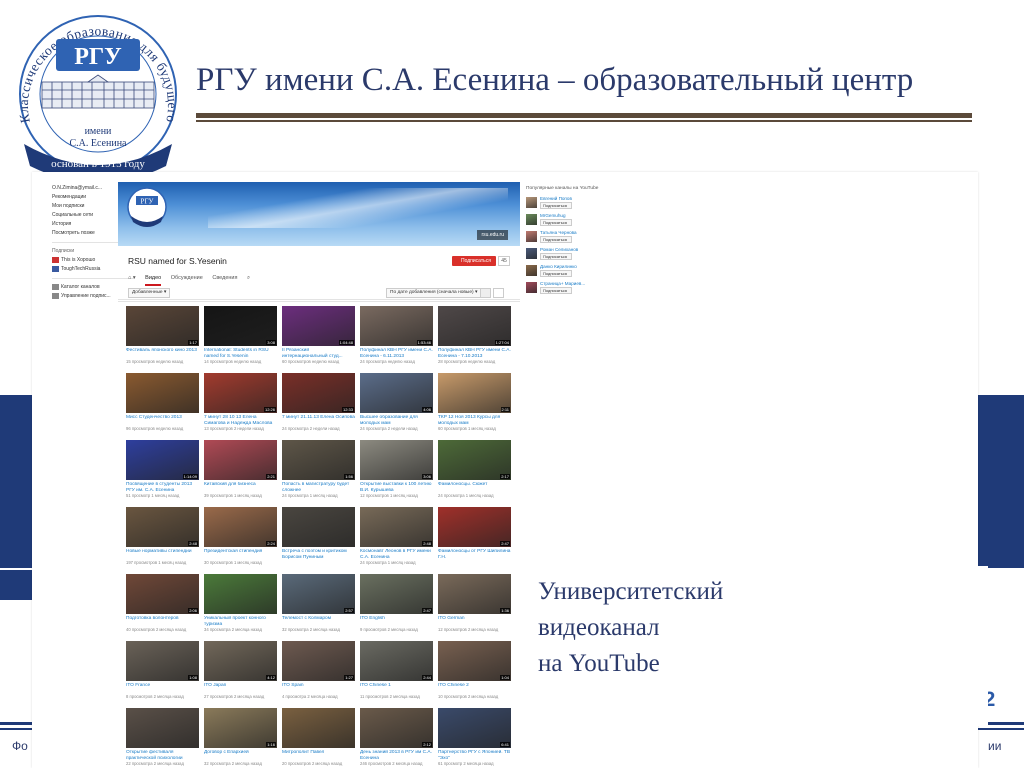 This screenshot has width=1024, height=768. What do you see at coordinates (318, 674) in the screenshot?
I see `video-card: 1:27 ITO Spain 4 просмотра 2 месяца назад` at bounding box center [318, 674].